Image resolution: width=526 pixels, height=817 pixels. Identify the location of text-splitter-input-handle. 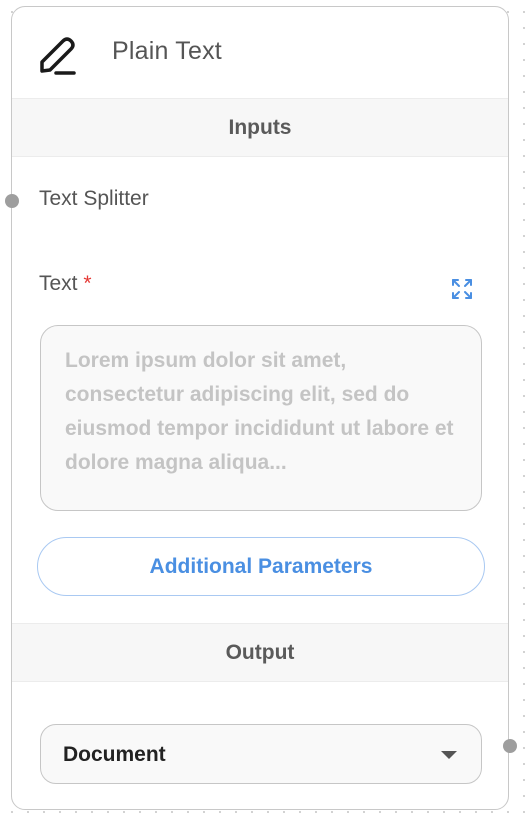
(12, 201).